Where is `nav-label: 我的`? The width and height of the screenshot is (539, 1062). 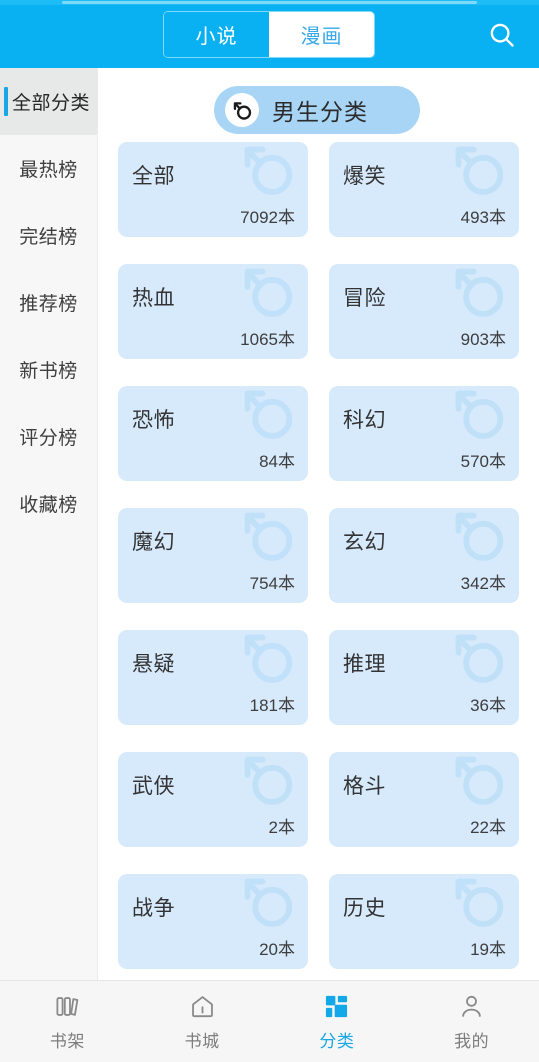
nav-label: 我的 is located at coordinates (472, 1041).